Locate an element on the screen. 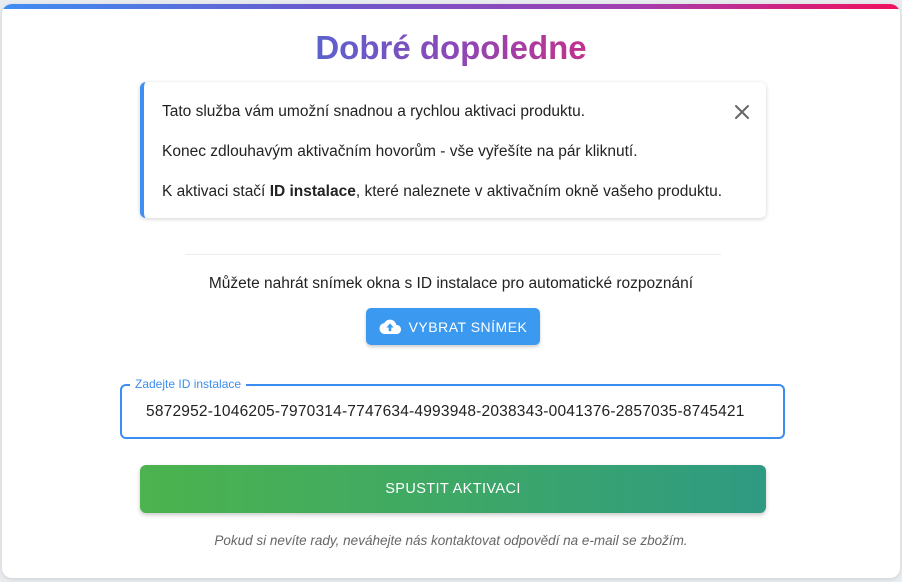 The image size is (902, 582). start-activation-button: SPUSTIT AKTIVACI is located at coordinates (453, 489).